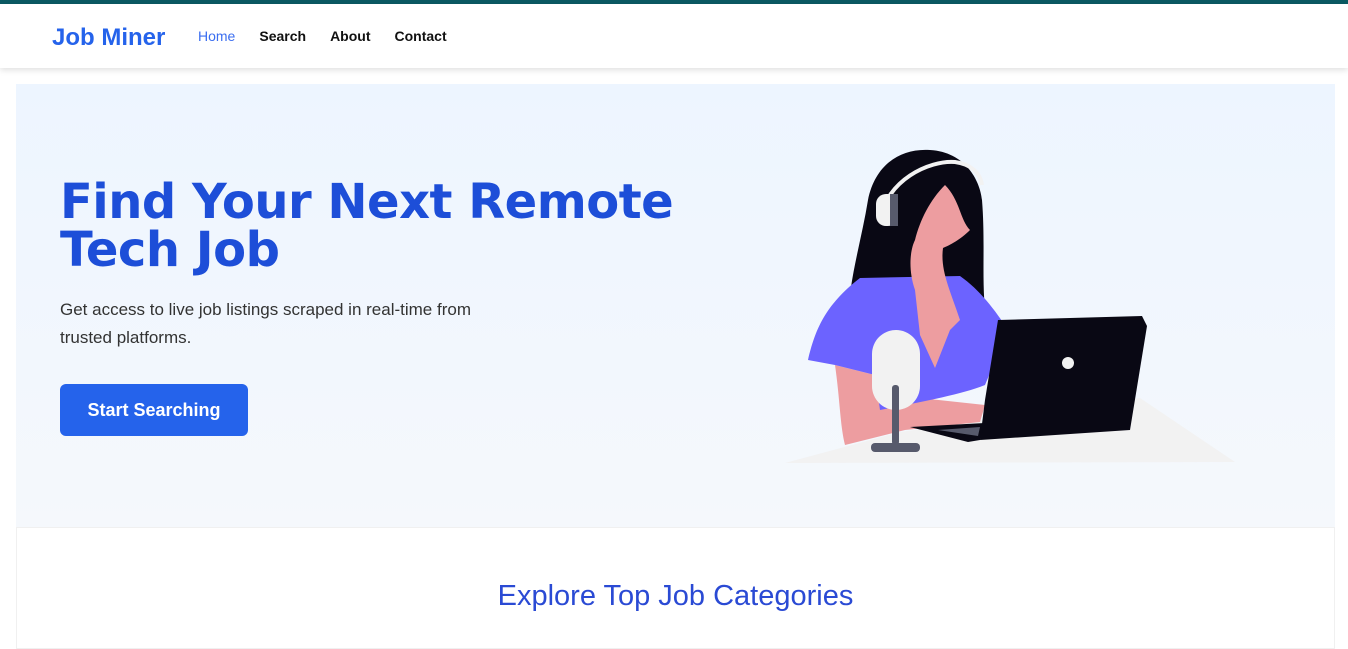 The image size is (1348, 649). Describe the element at coordinates (322, 36) in the screenshot. I see `nav-links: Home Search About Contact` at that location.